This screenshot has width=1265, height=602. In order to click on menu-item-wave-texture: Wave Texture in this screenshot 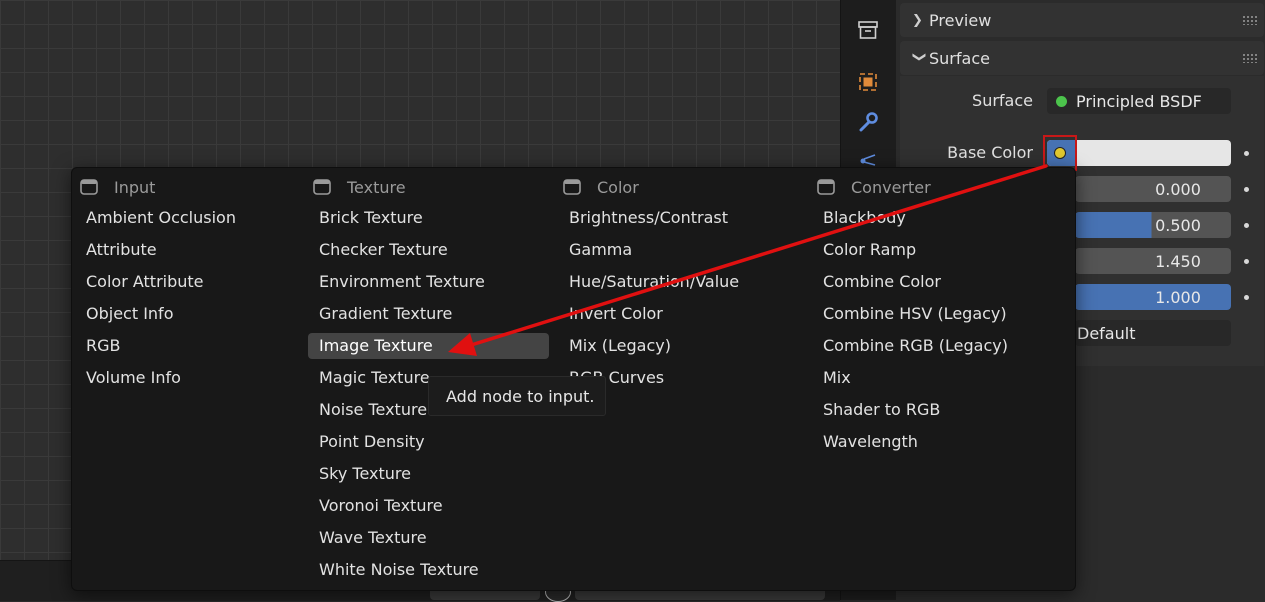, I will do `click(367, 538)`.